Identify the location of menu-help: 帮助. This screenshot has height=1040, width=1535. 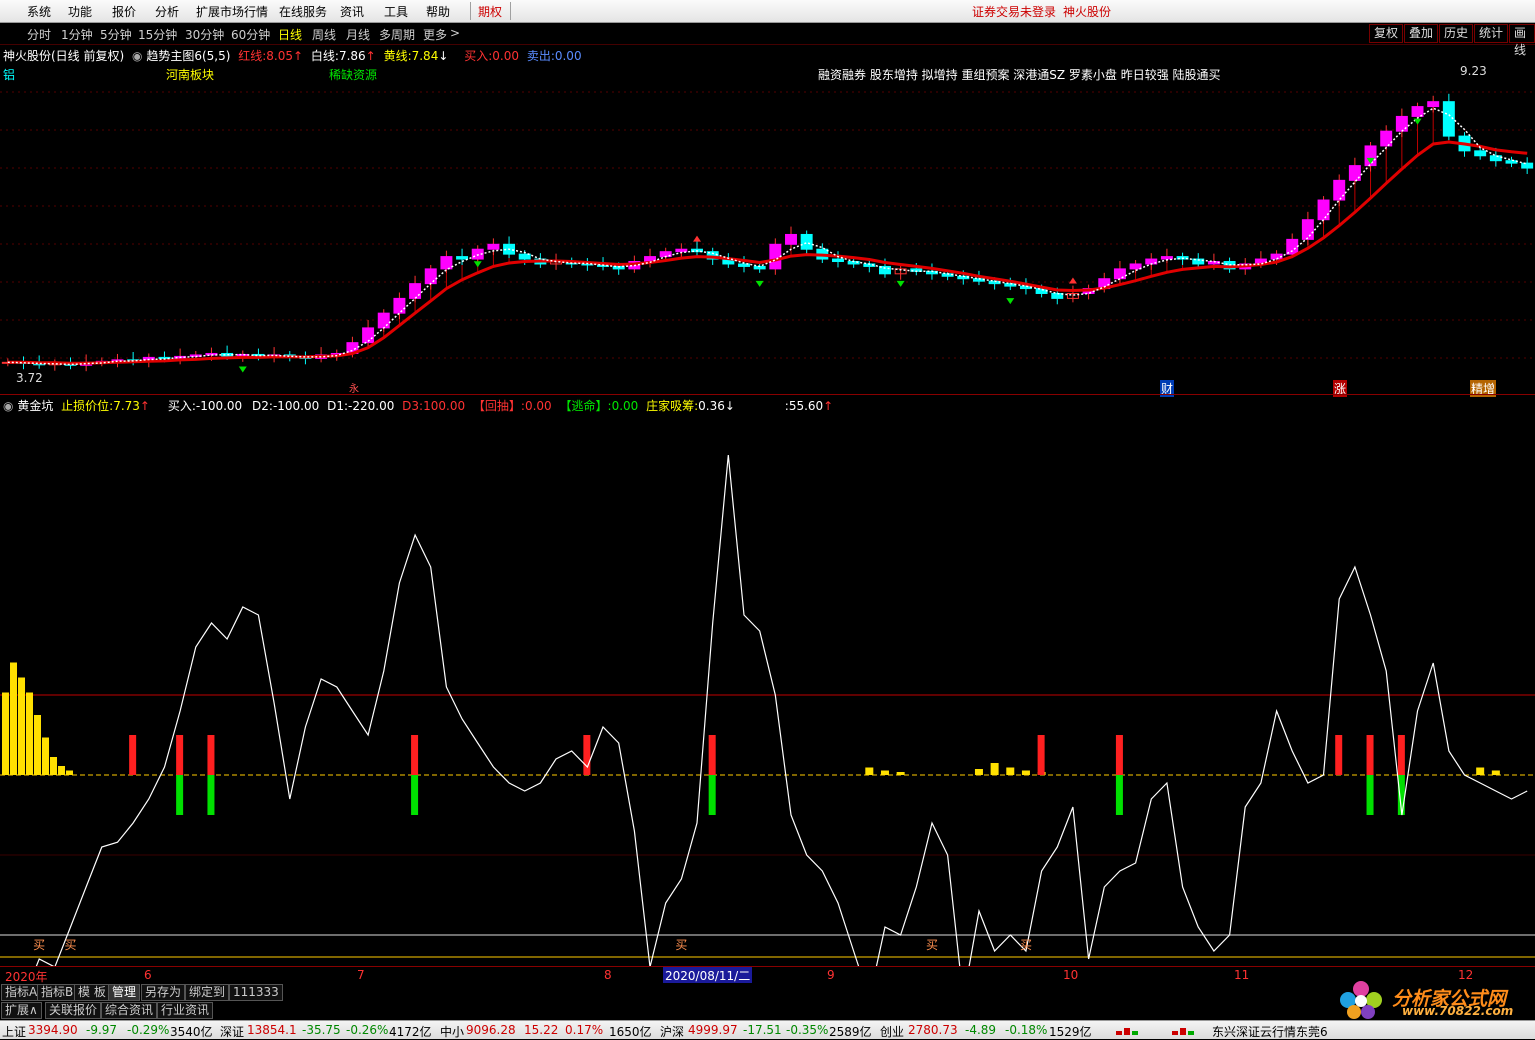
(438, 11).